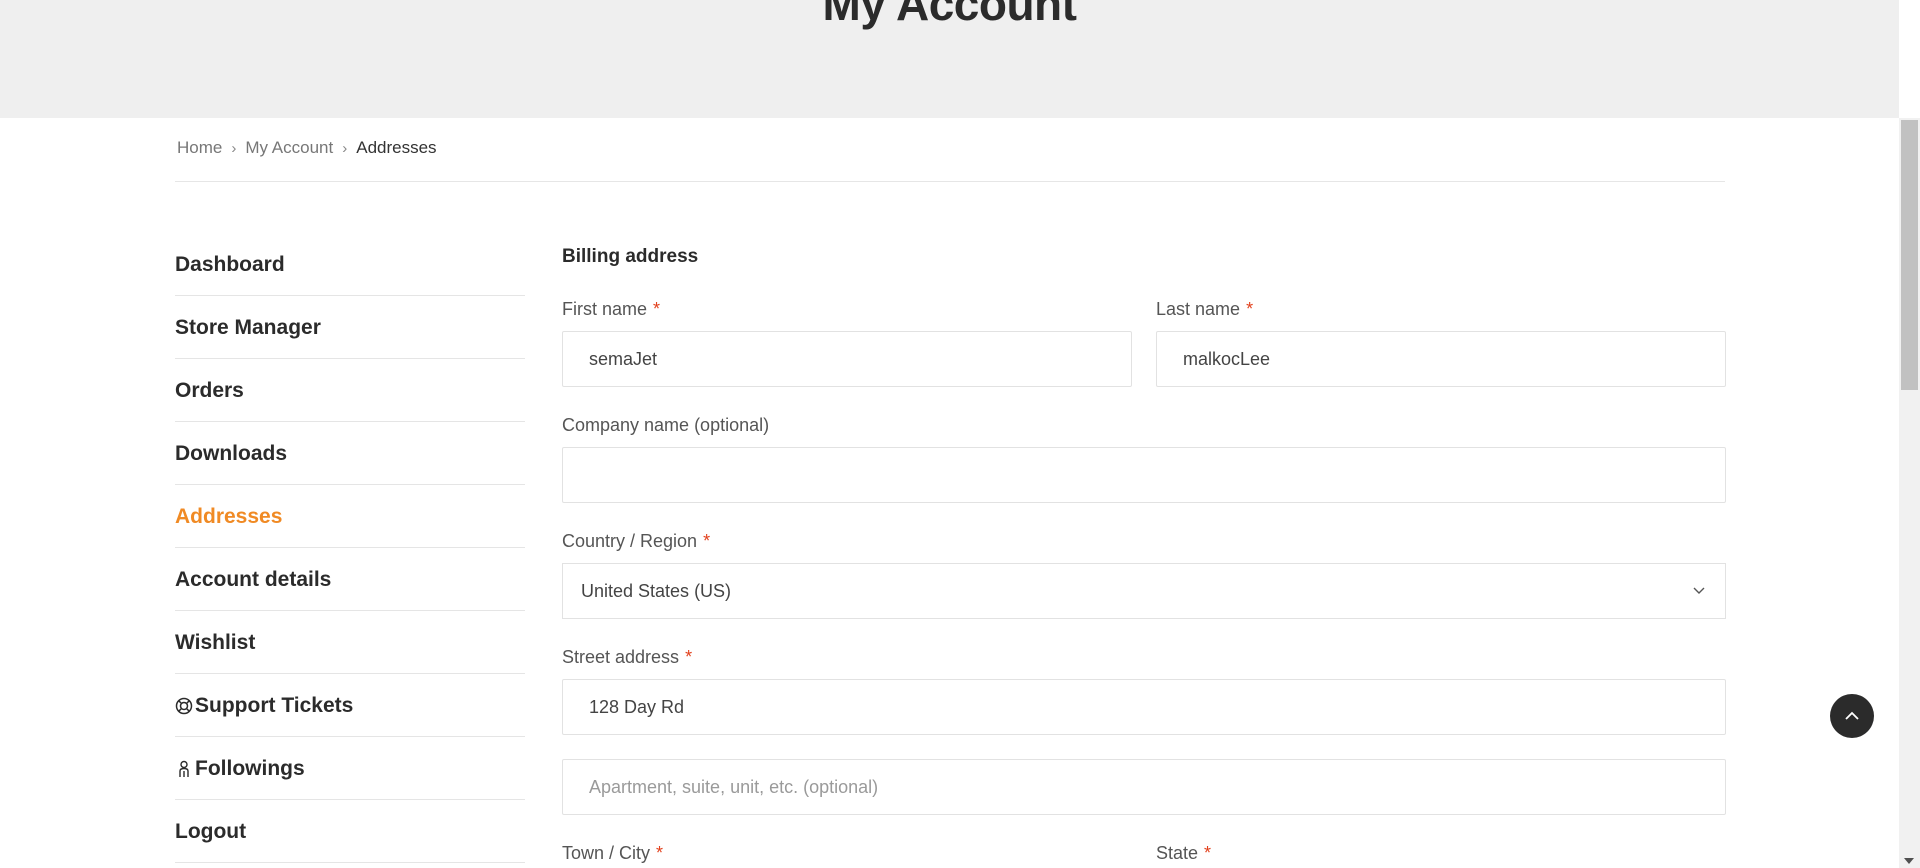 The width and height of the screenshot is (1920, 868). Describe the element at coordinates (630, 256) in the screenshot. I see `form-title: Billing address` at that location.